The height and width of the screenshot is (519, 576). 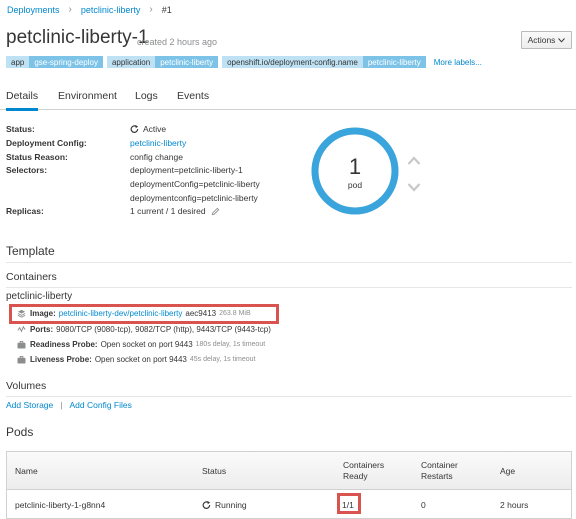 I want to click on replicas-text: 1 current / 1 desired, so click(x=168, y=211).